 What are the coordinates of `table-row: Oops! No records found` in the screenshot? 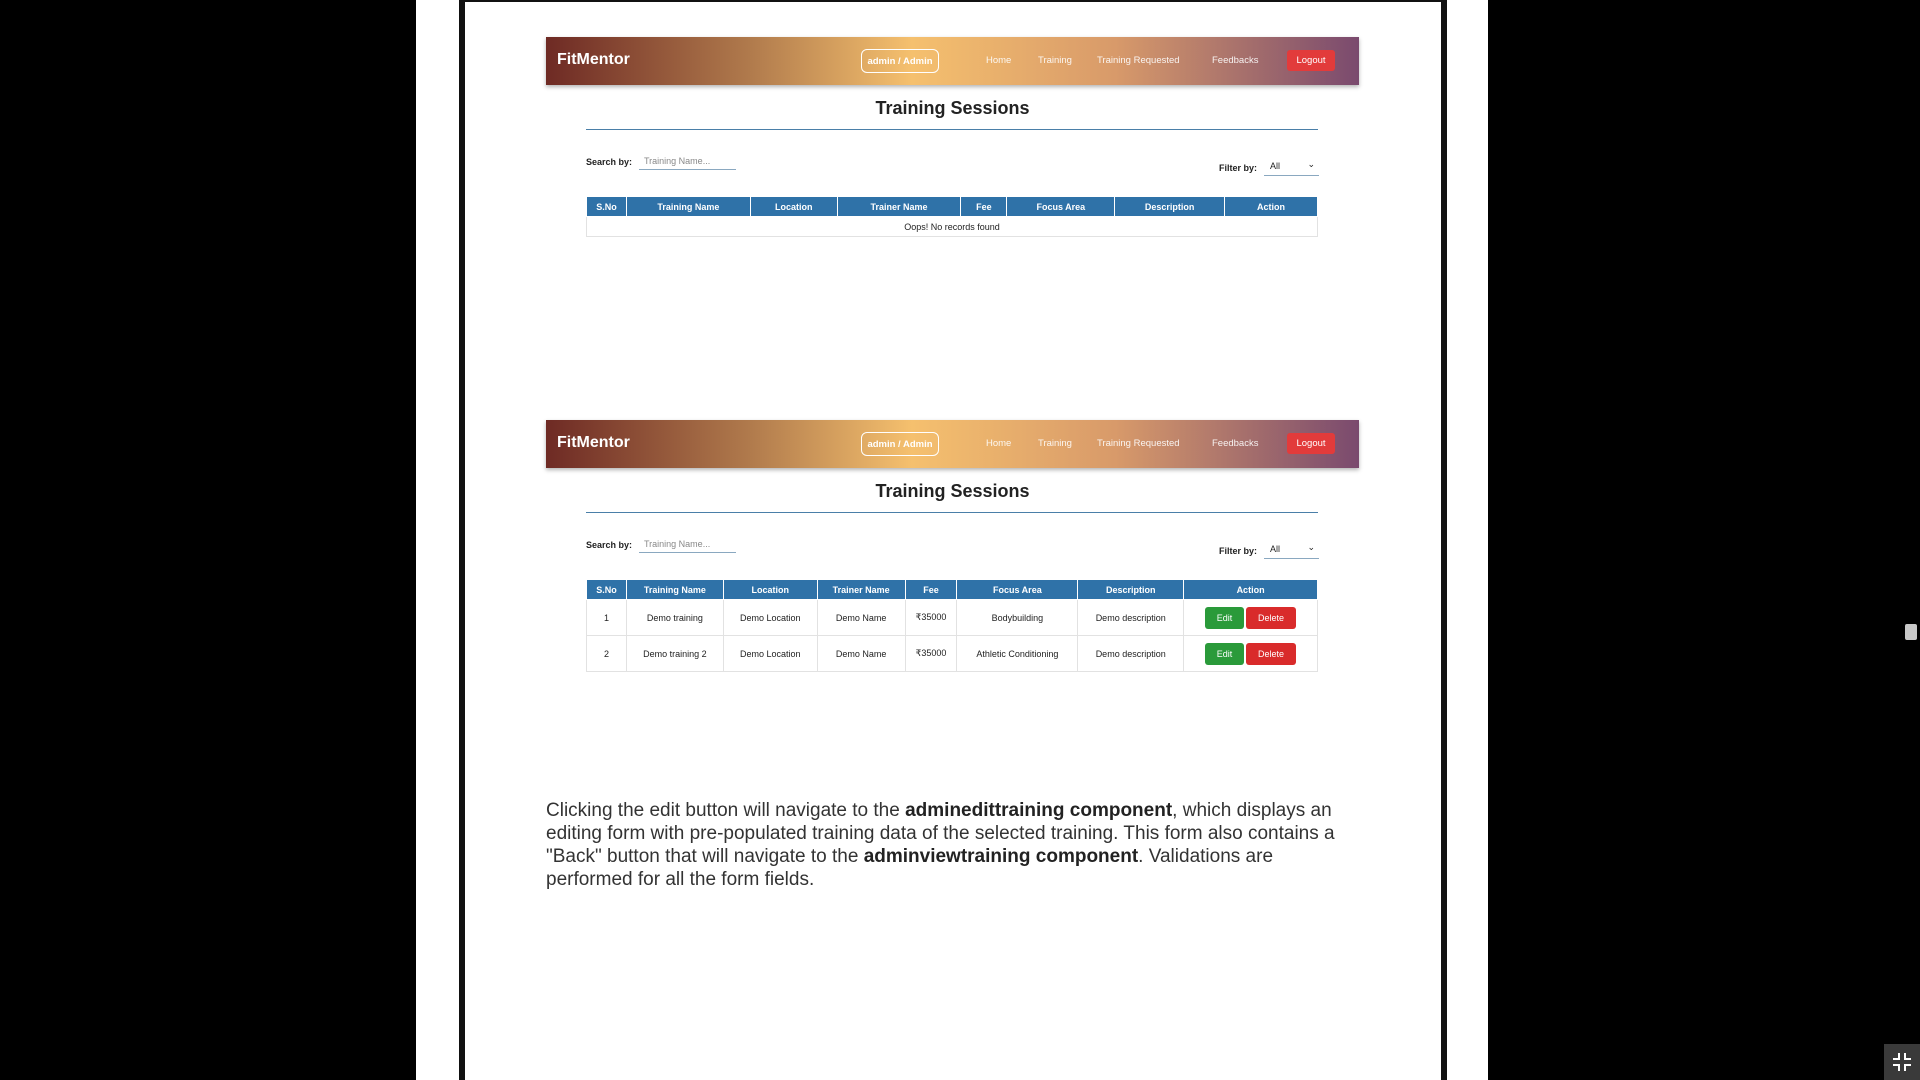 It's located at (952, 226).